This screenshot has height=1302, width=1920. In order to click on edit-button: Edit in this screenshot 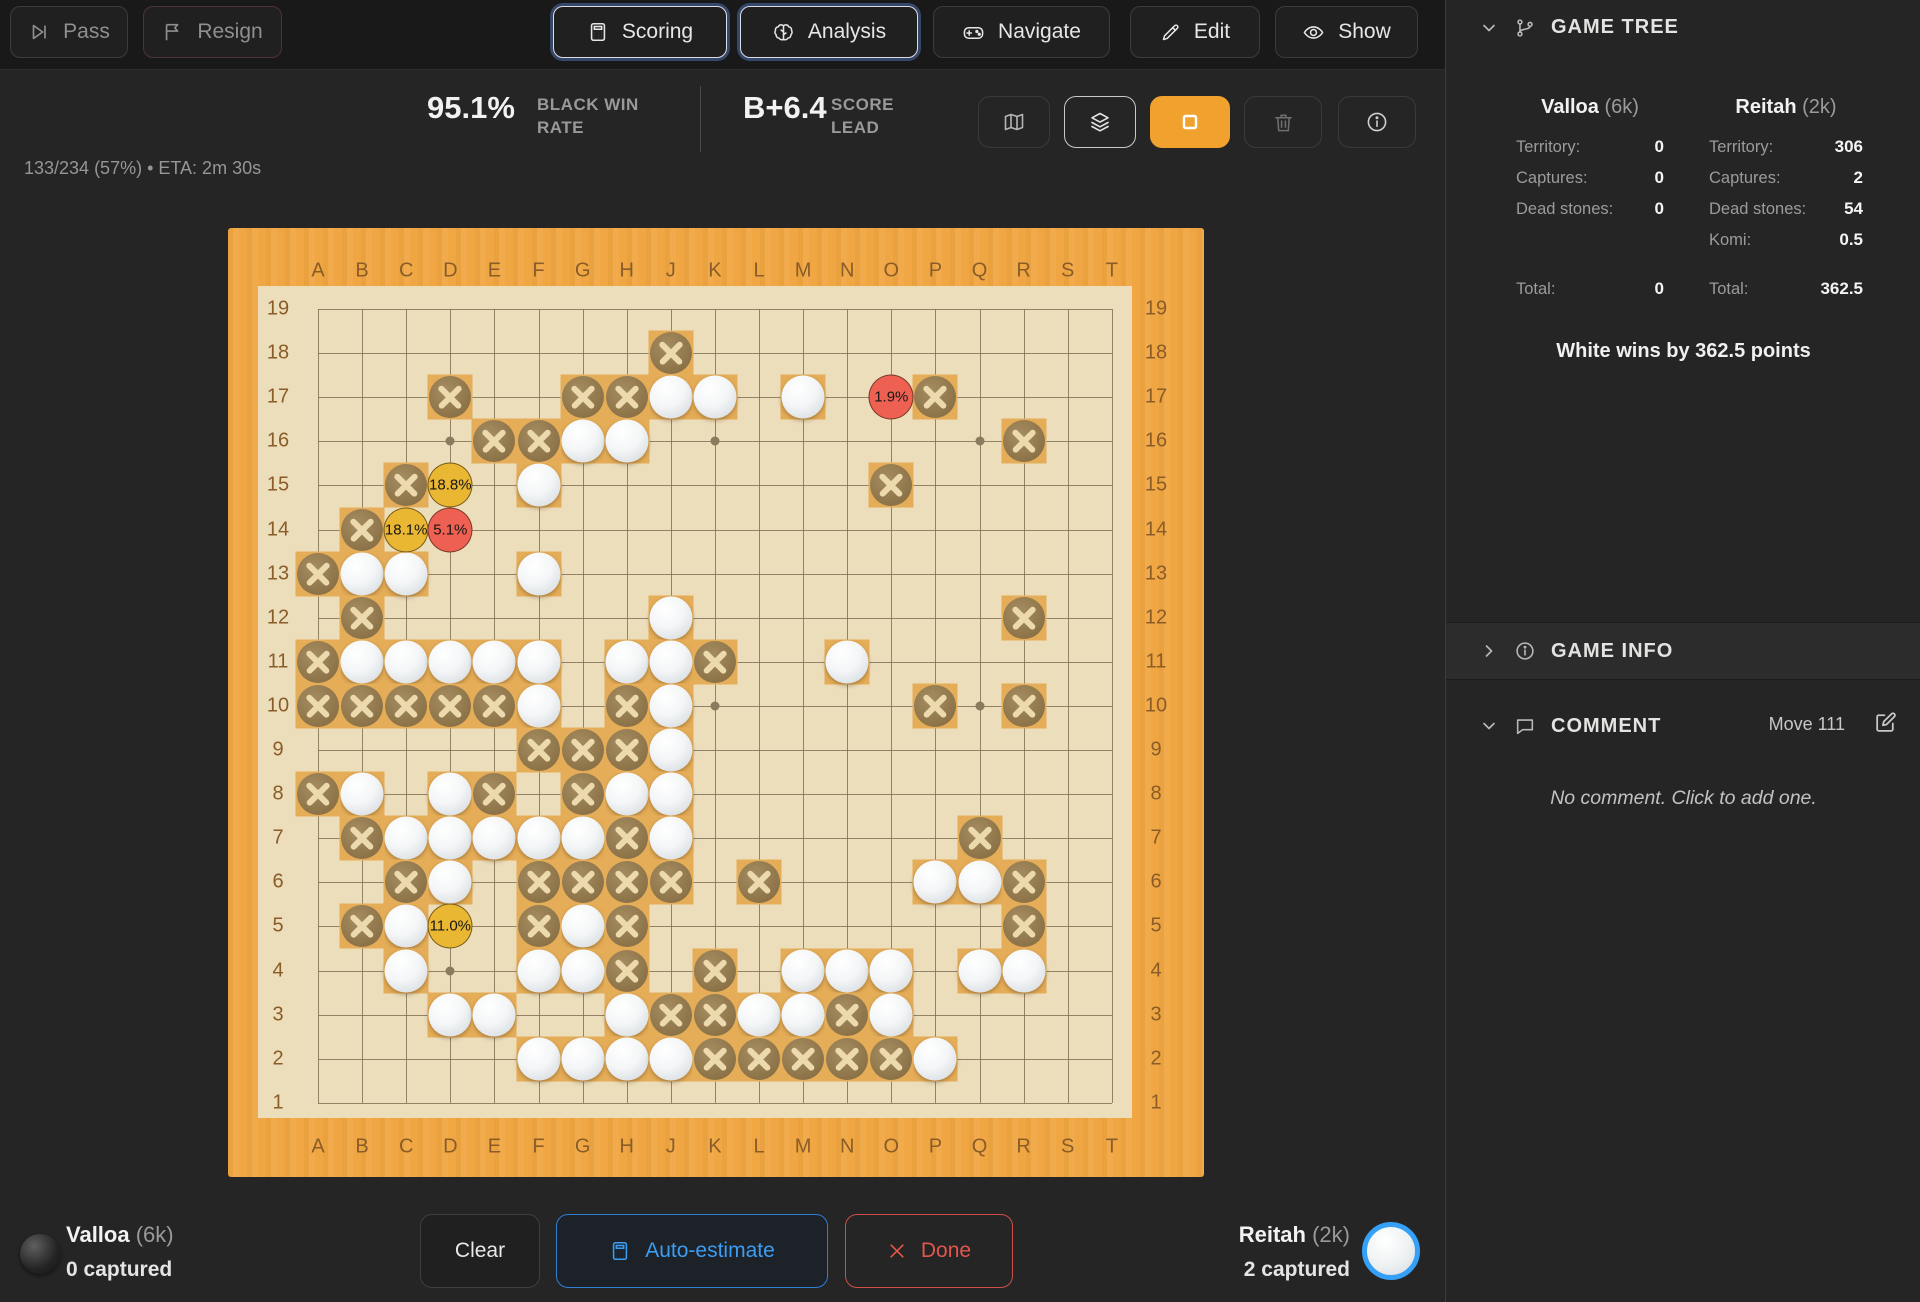, I will do `click(1195, 32)`.